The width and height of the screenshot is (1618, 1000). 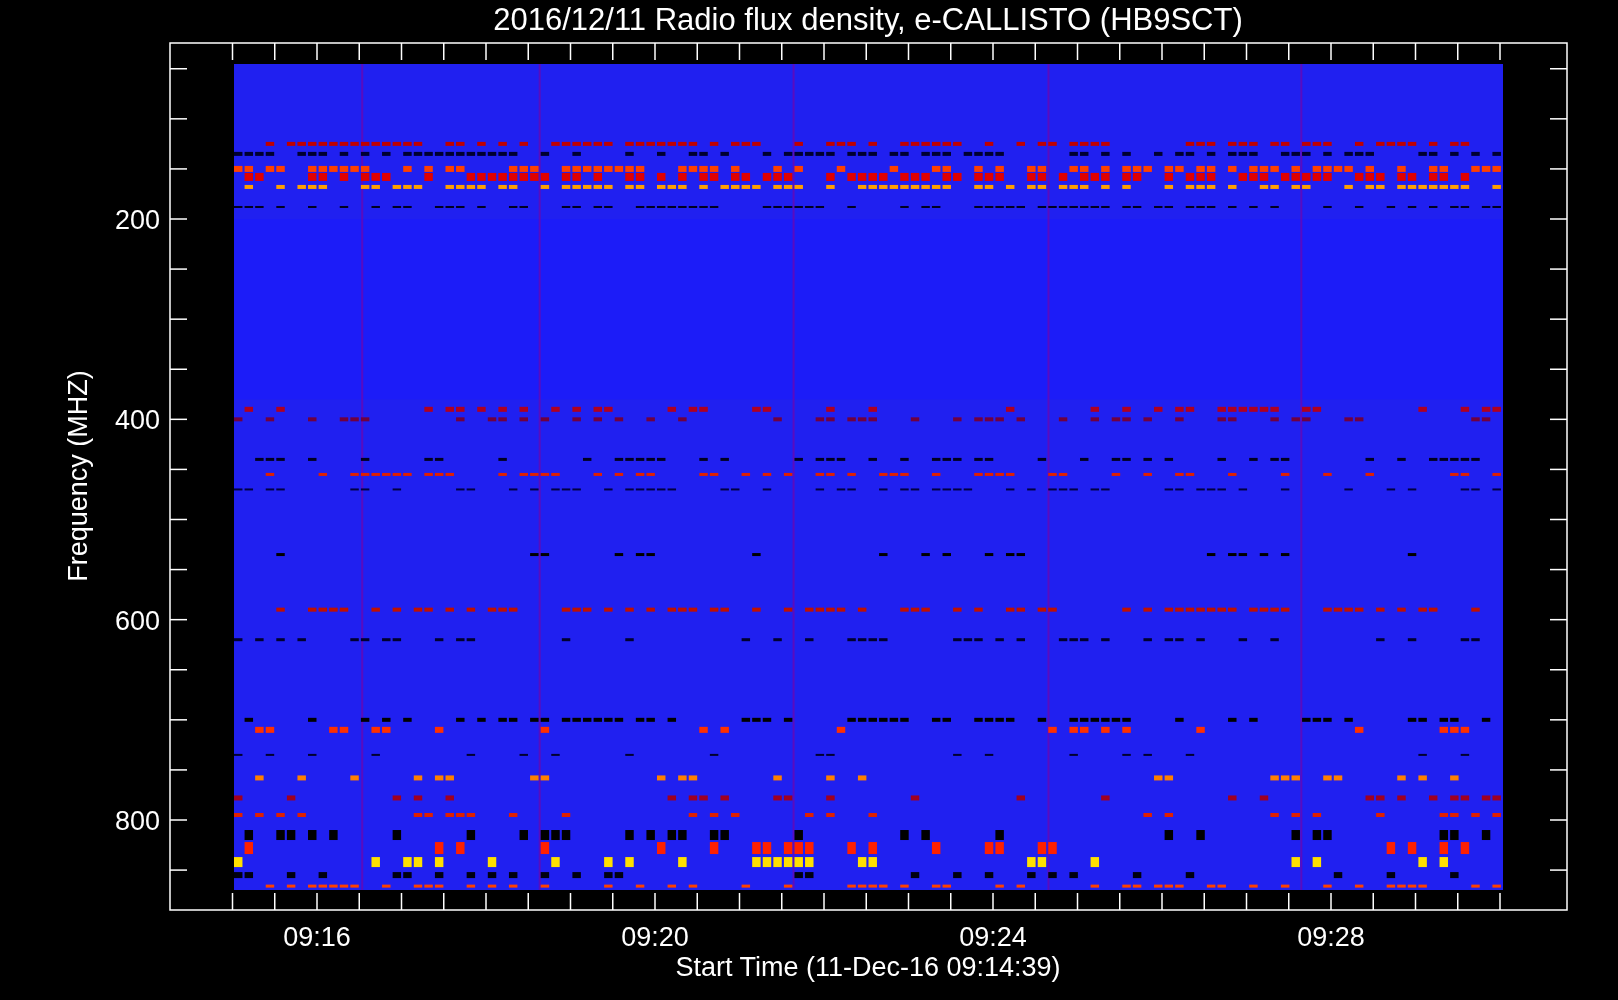 What do you see at coordinates (137, 821) in the screenshot?
I see `tick-label: 800` at bounding box center [137, 821].